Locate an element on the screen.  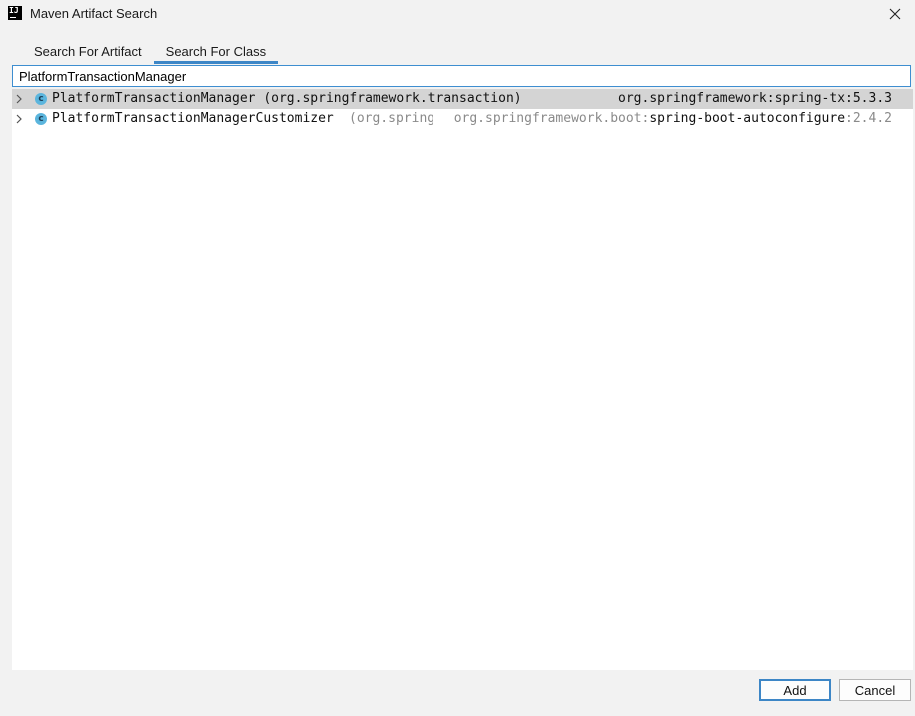
close-icon is located at coordinates (895, 14).